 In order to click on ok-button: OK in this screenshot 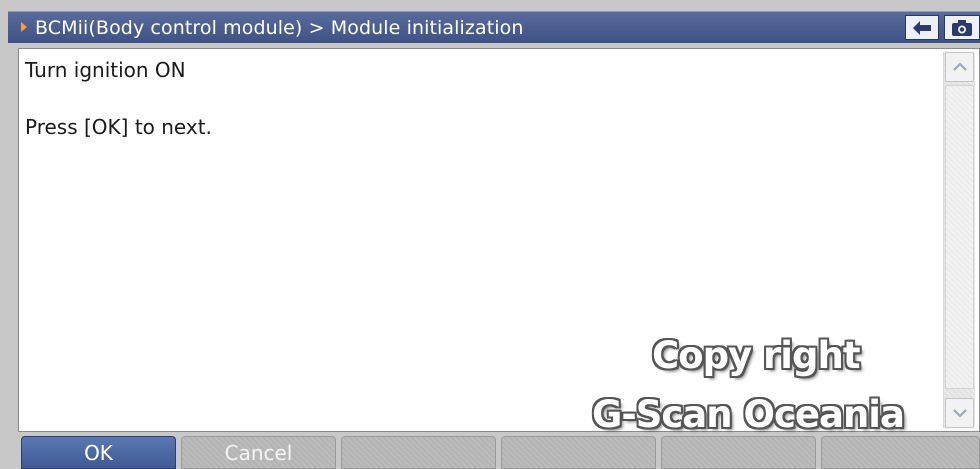, I will do `click(98, 452)`.